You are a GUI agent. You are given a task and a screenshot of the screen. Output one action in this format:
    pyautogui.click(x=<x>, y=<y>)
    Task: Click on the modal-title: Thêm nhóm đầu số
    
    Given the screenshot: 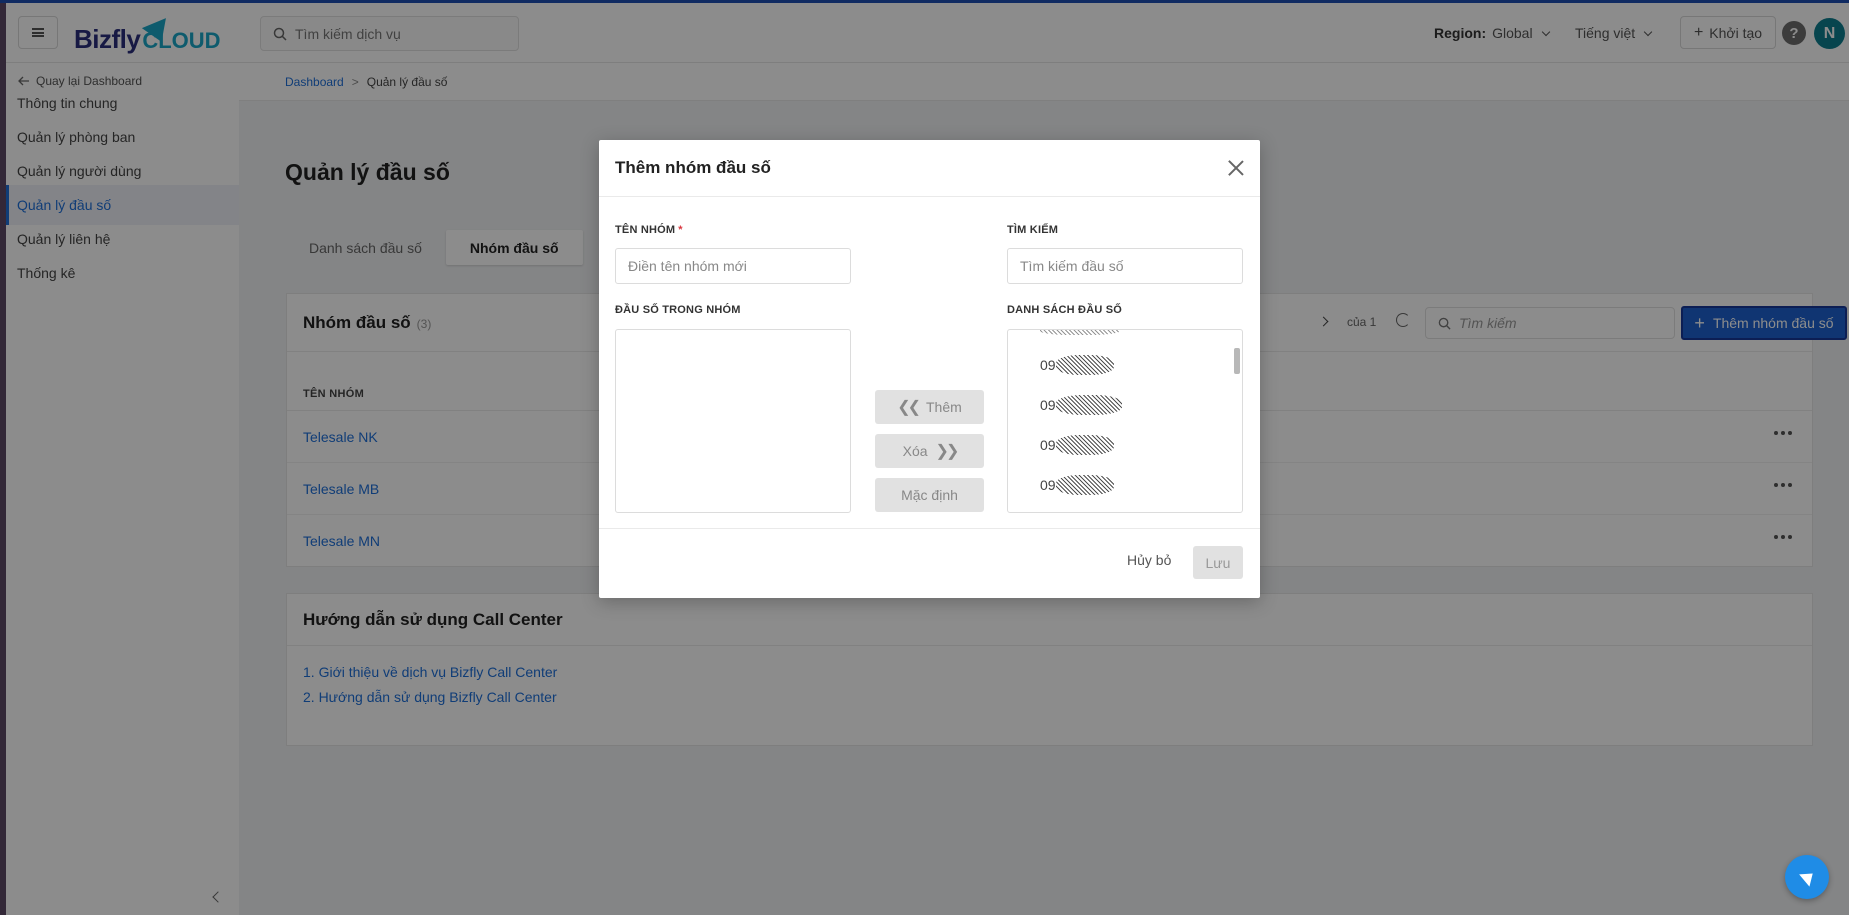 What is the action you would take?
    pyautogui.click(x=693, y=167)
    